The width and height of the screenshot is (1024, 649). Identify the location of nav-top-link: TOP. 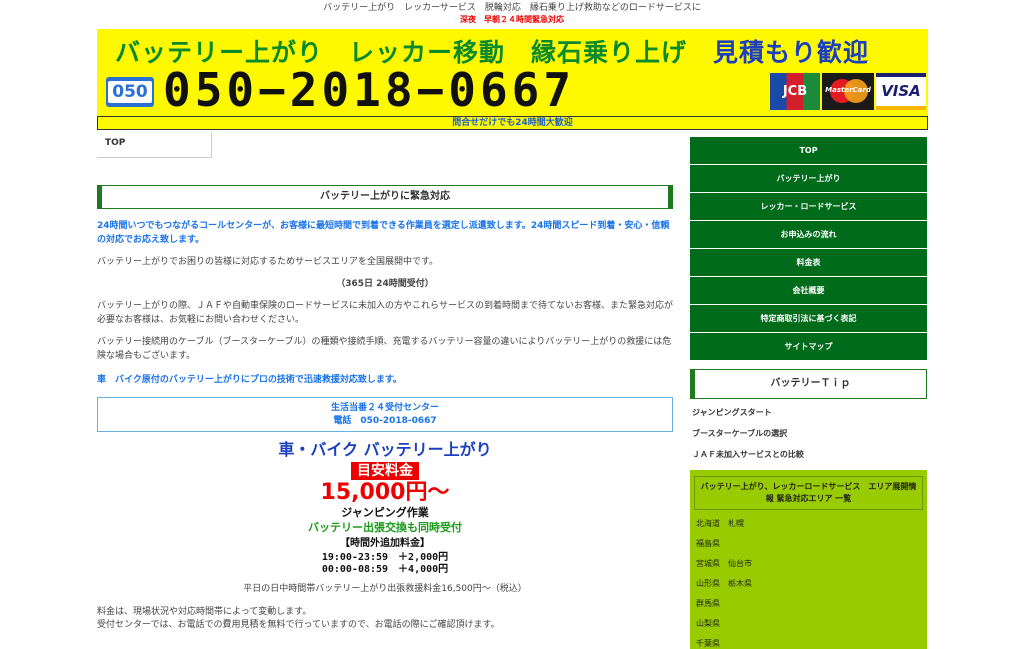
(154, 145).